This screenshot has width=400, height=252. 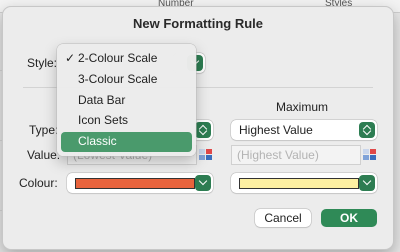 What do you see at coordinates (299, 183) in the screenshot?
I see `max-colour-swatch` at bounding box center [299, 183].